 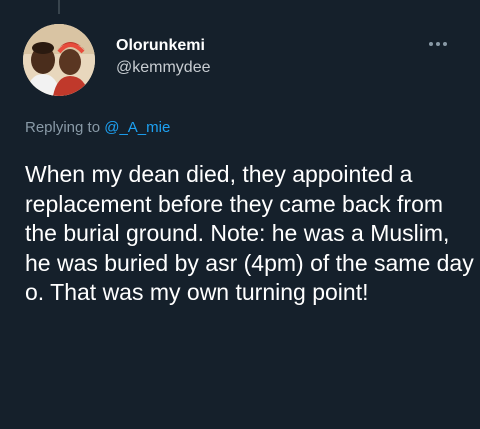 I want to click on replying-to-line: Replying to @_A_mie, so click(x=97, y=127).